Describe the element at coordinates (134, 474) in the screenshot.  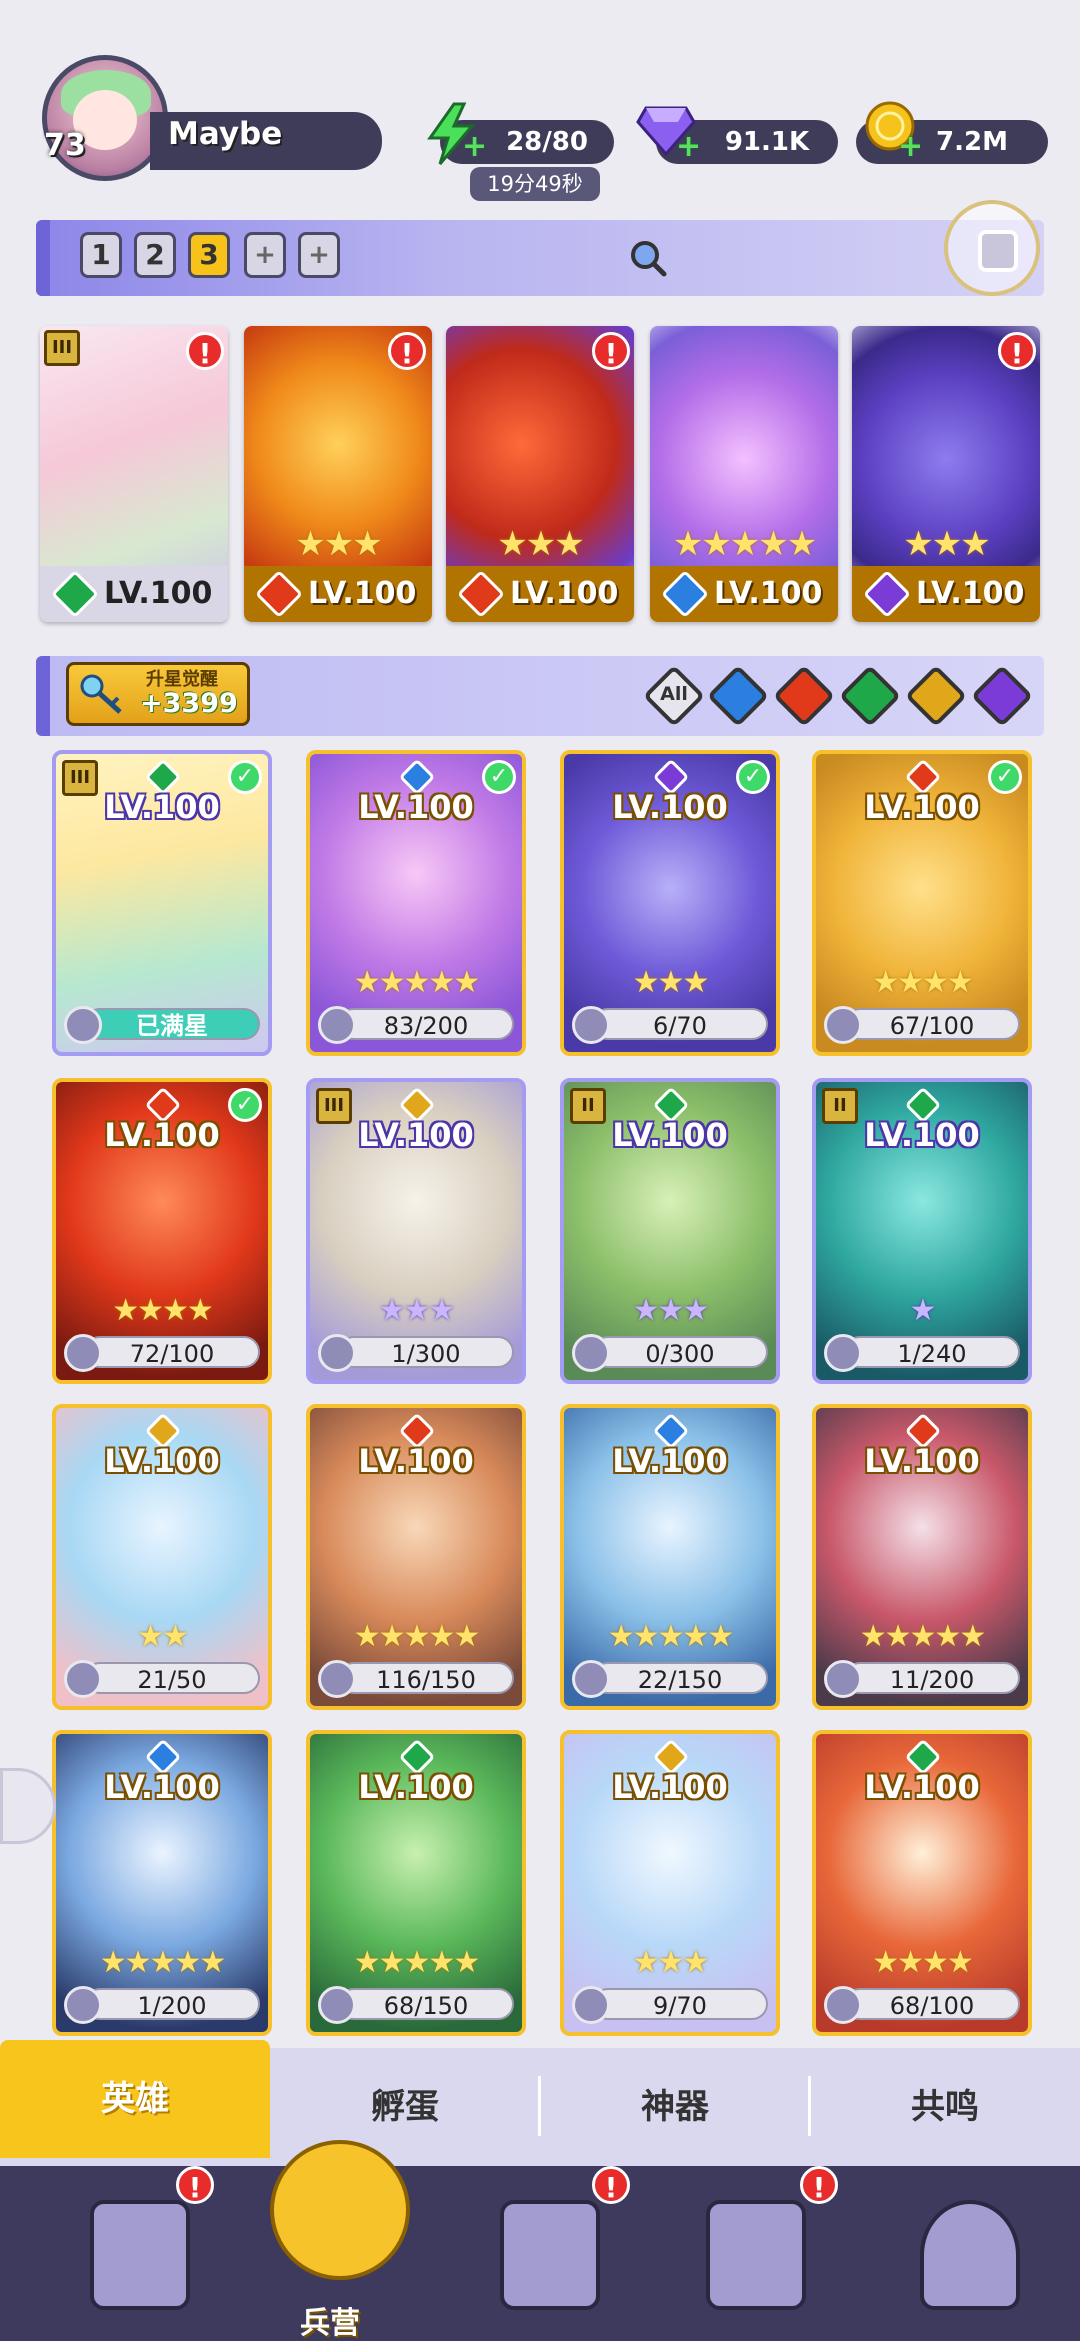
I see `team-hero-card: III ! LV.100` at that location.